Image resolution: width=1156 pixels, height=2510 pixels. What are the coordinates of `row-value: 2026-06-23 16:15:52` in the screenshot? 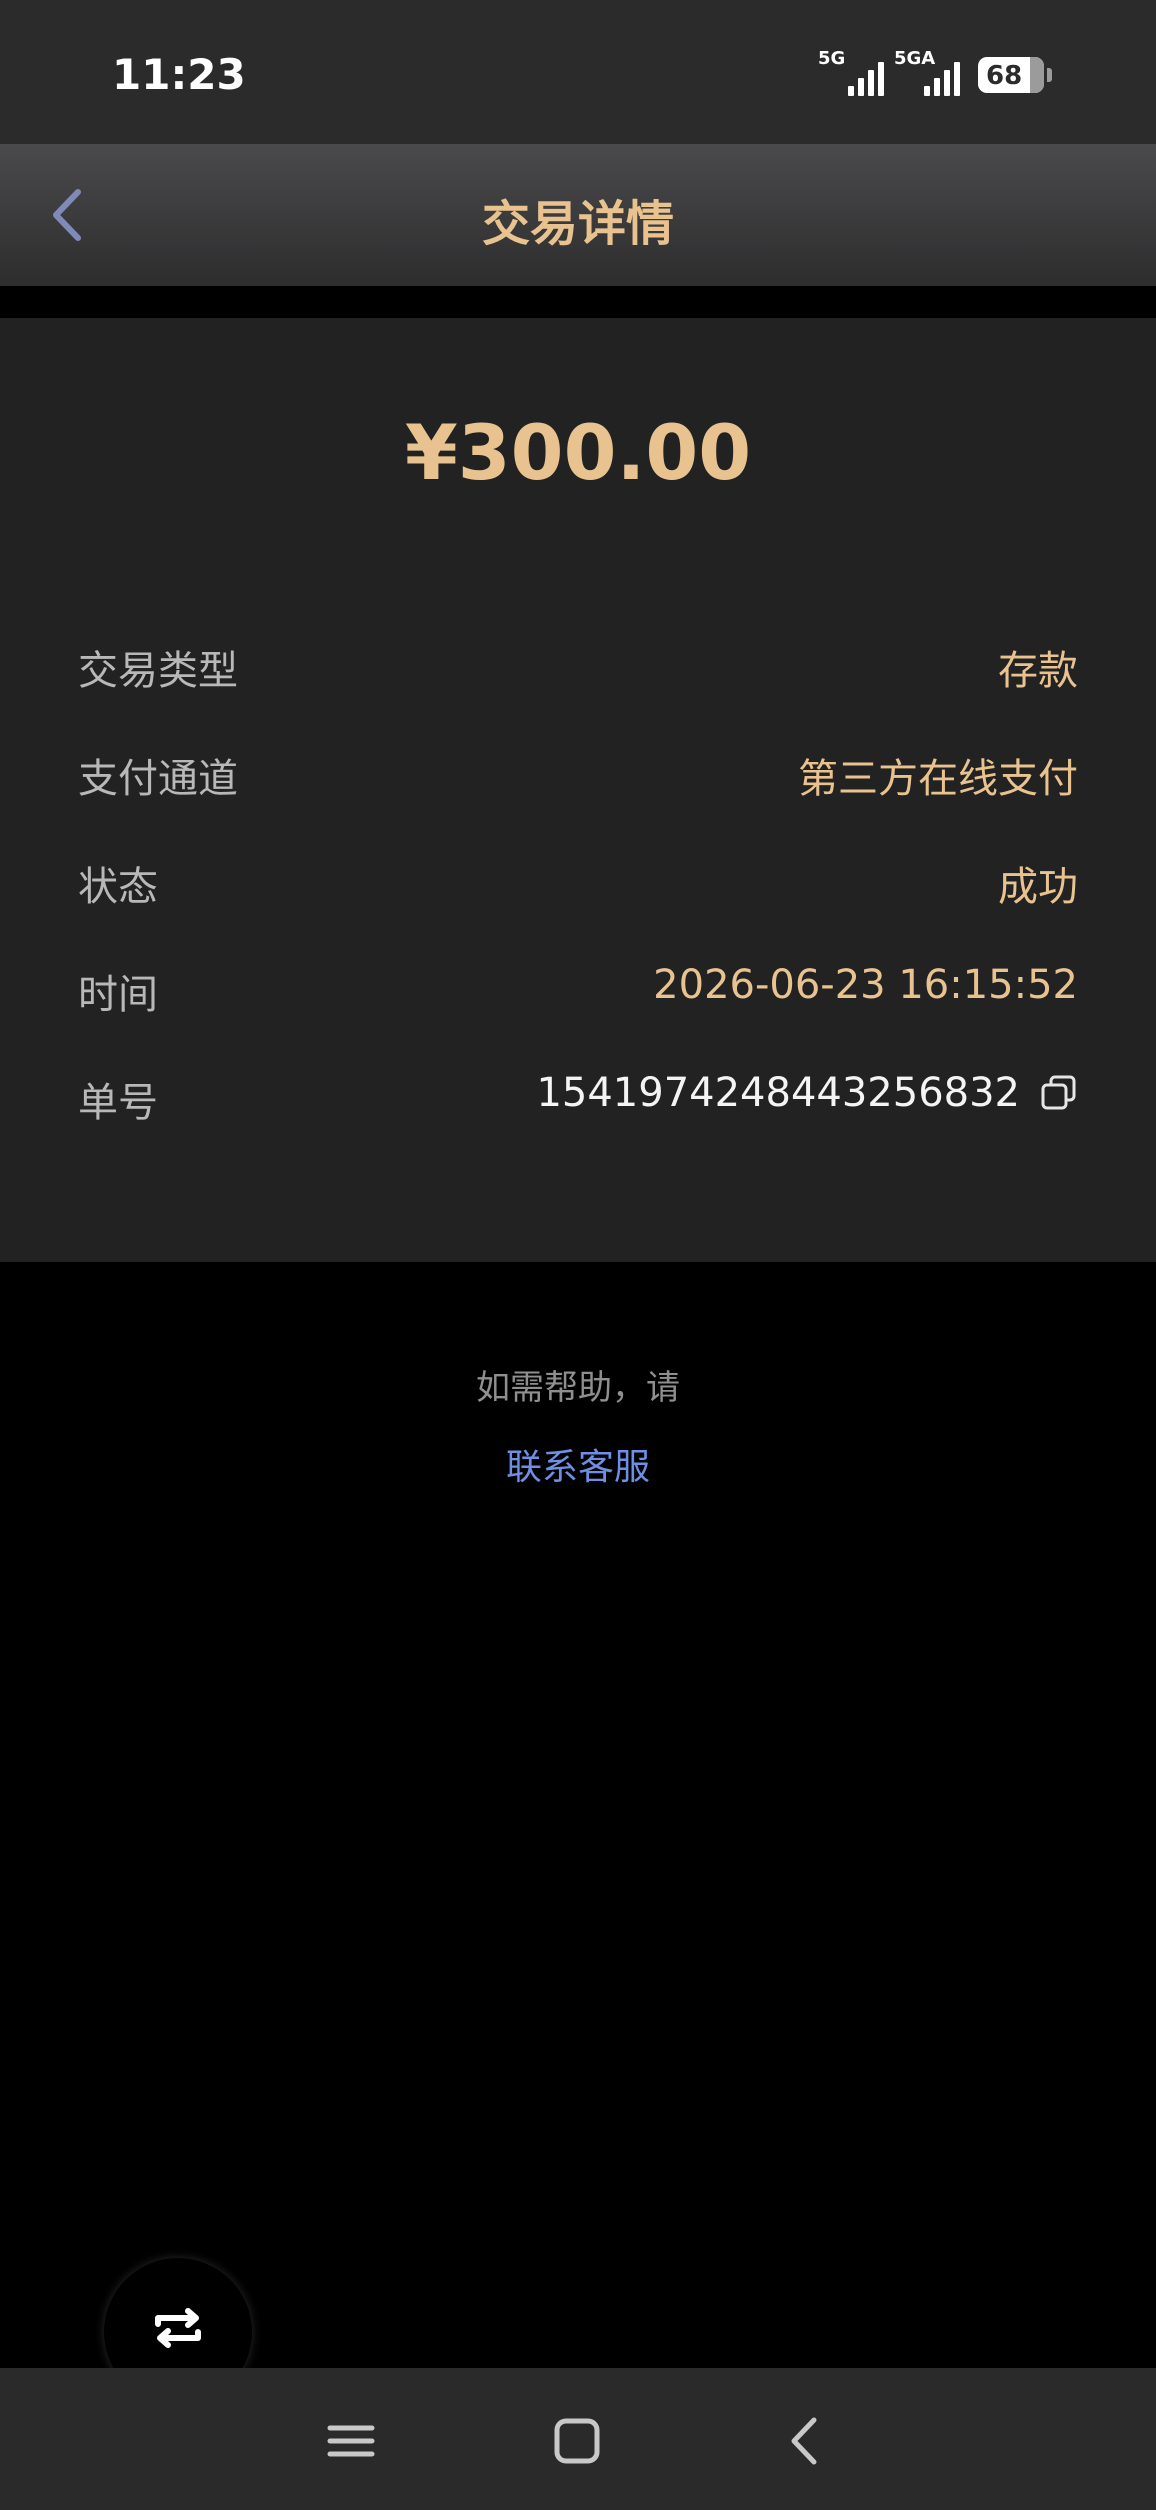 It's located at (865, 985).